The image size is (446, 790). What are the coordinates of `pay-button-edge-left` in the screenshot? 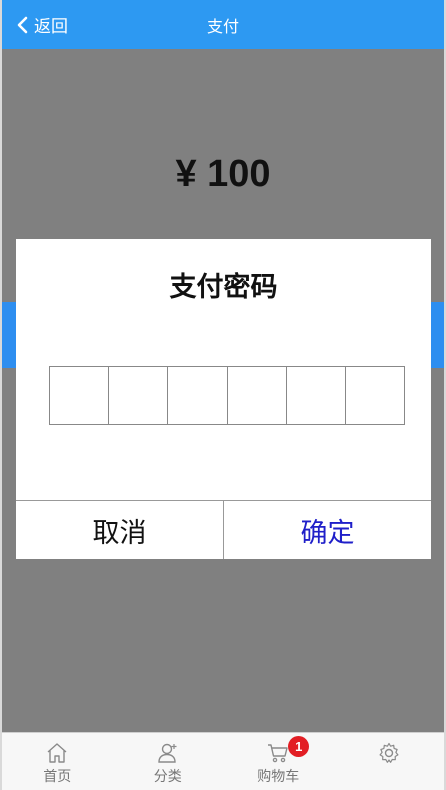 It's located at (9, 335).